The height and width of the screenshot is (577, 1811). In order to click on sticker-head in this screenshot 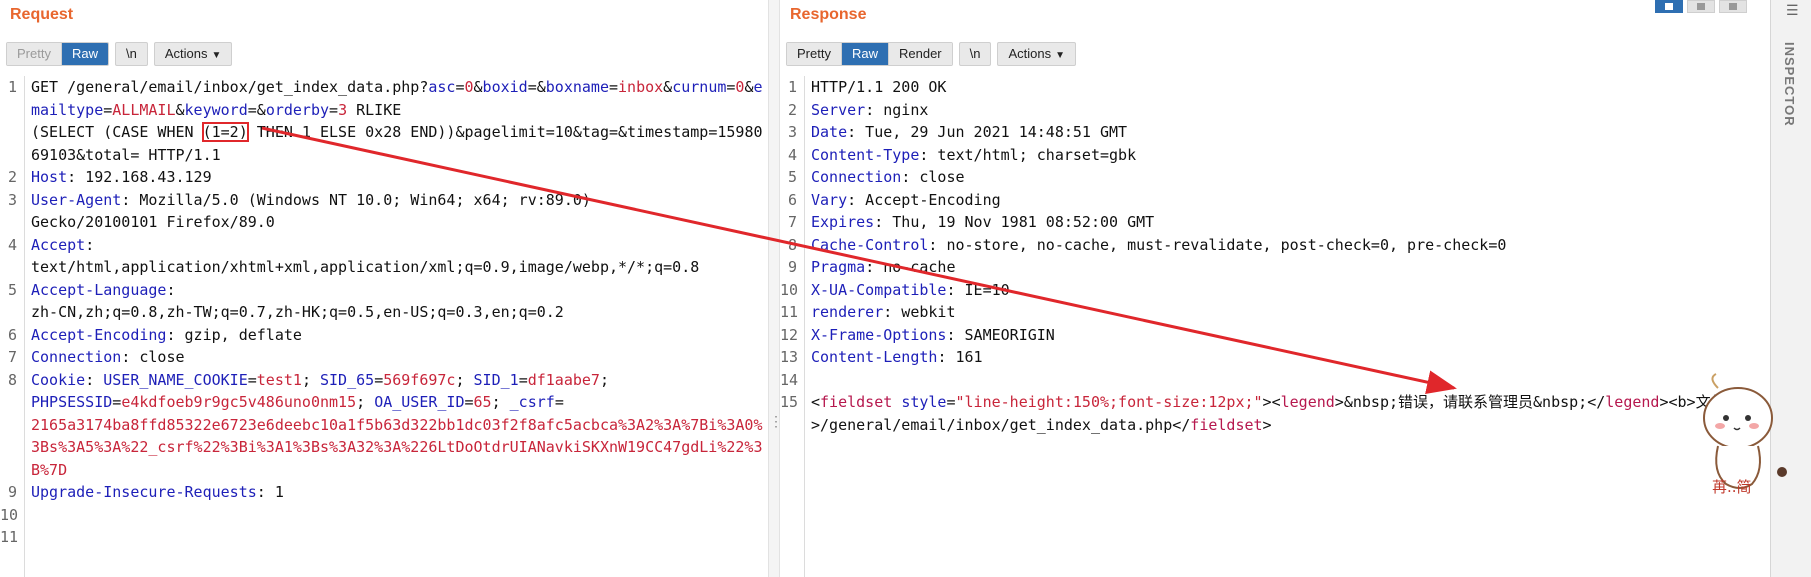, I will do `click(1738, 418)`.